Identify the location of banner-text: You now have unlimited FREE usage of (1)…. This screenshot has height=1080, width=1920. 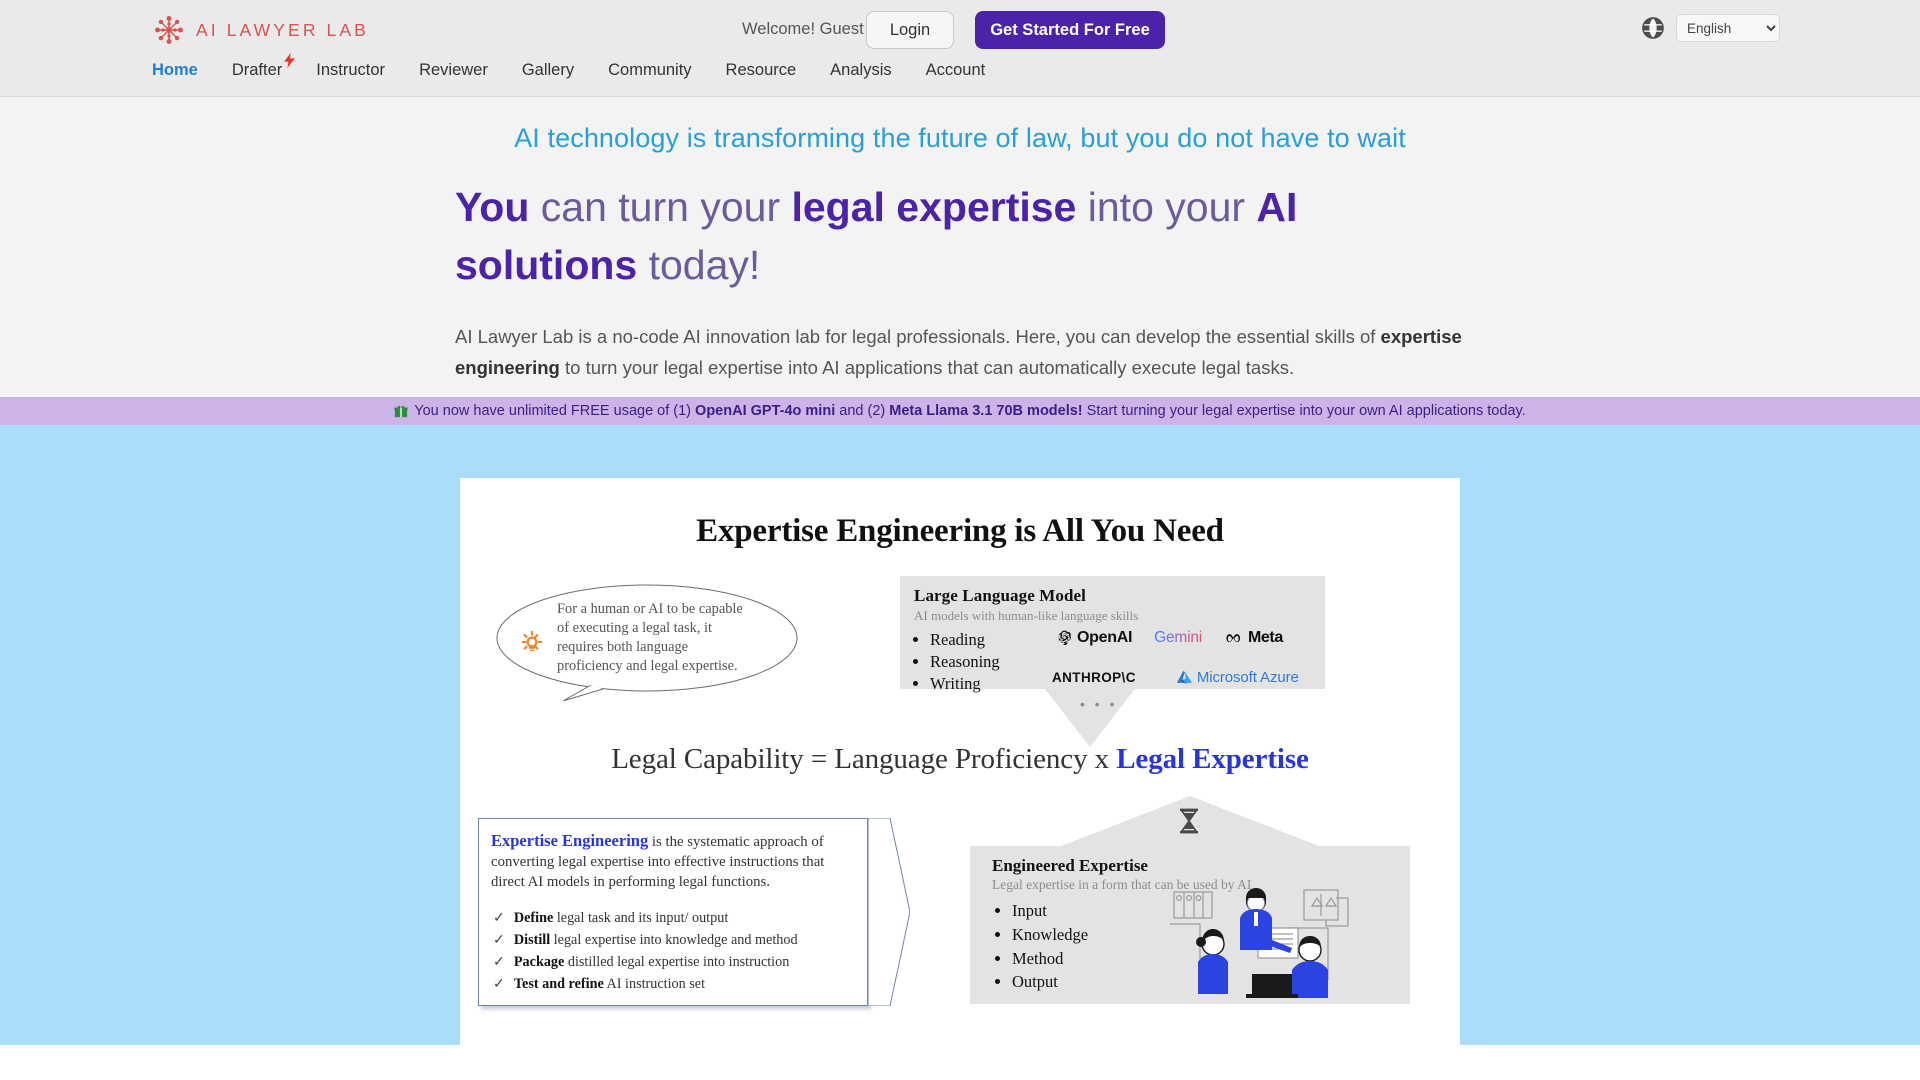
(969, 411).